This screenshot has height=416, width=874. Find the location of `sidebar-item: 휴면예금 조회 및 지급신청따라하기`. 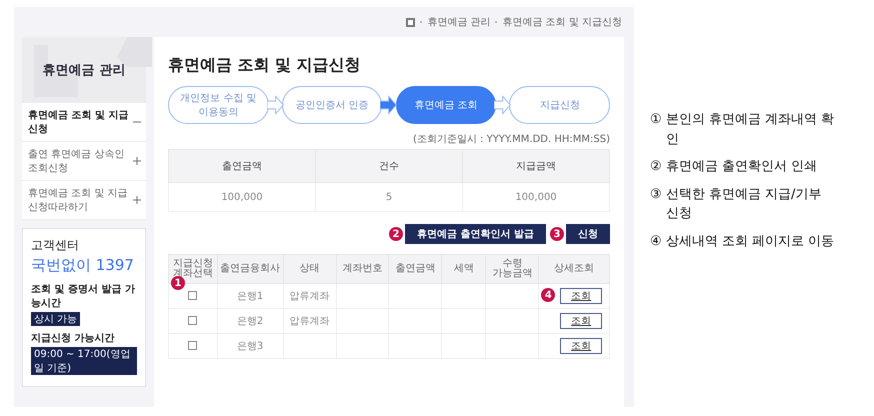

sidebar-item: 휴면예금 조회 및 지급신청따라하기 is located at coordinates (84, 200).